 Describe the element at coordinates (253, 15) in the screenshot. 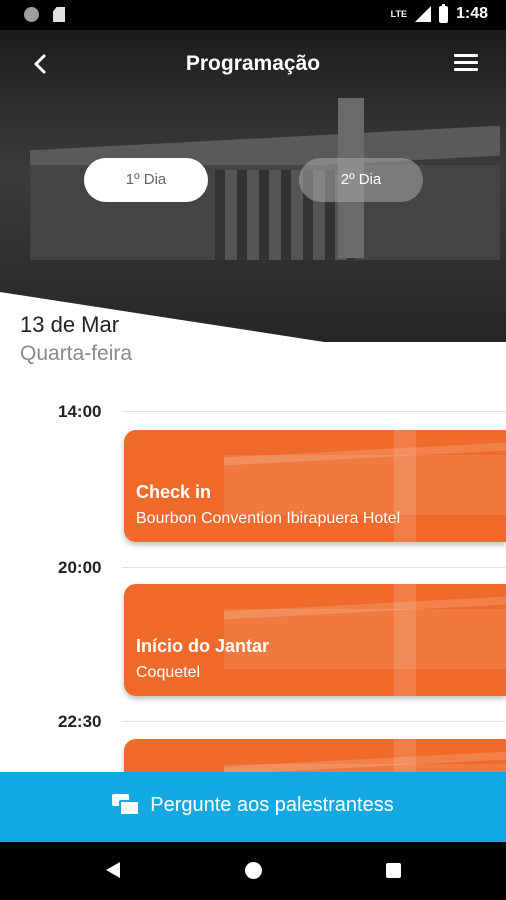

I see `status-bar: LTE 1:48` at that location.